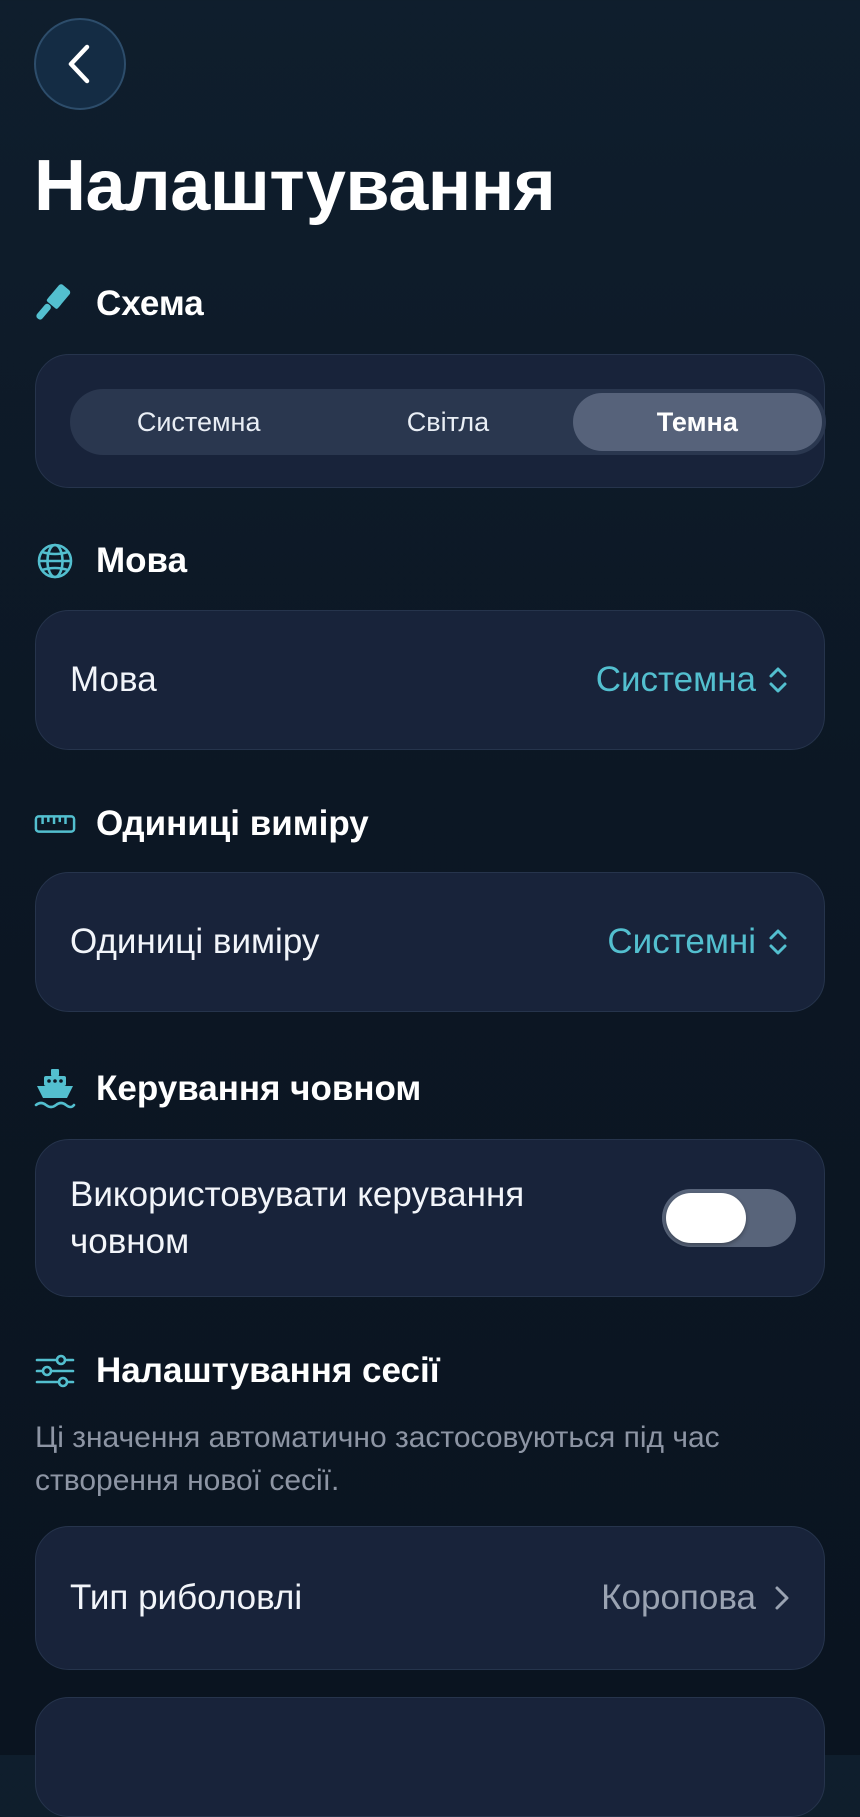 This screenshot has width=860, height=1817. I want to click on chevron-left-icon, so click(80, 64).